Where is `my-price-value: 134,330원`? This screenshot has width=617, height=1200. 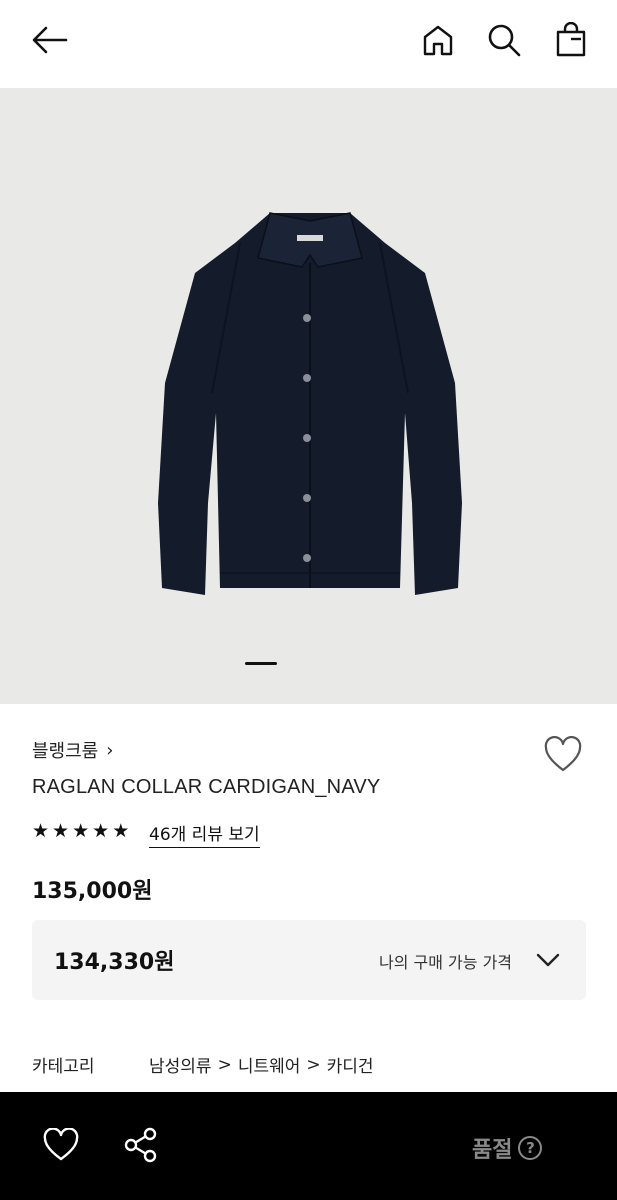
my-price-value: 134,330원 is located at coordinates (114, 962).